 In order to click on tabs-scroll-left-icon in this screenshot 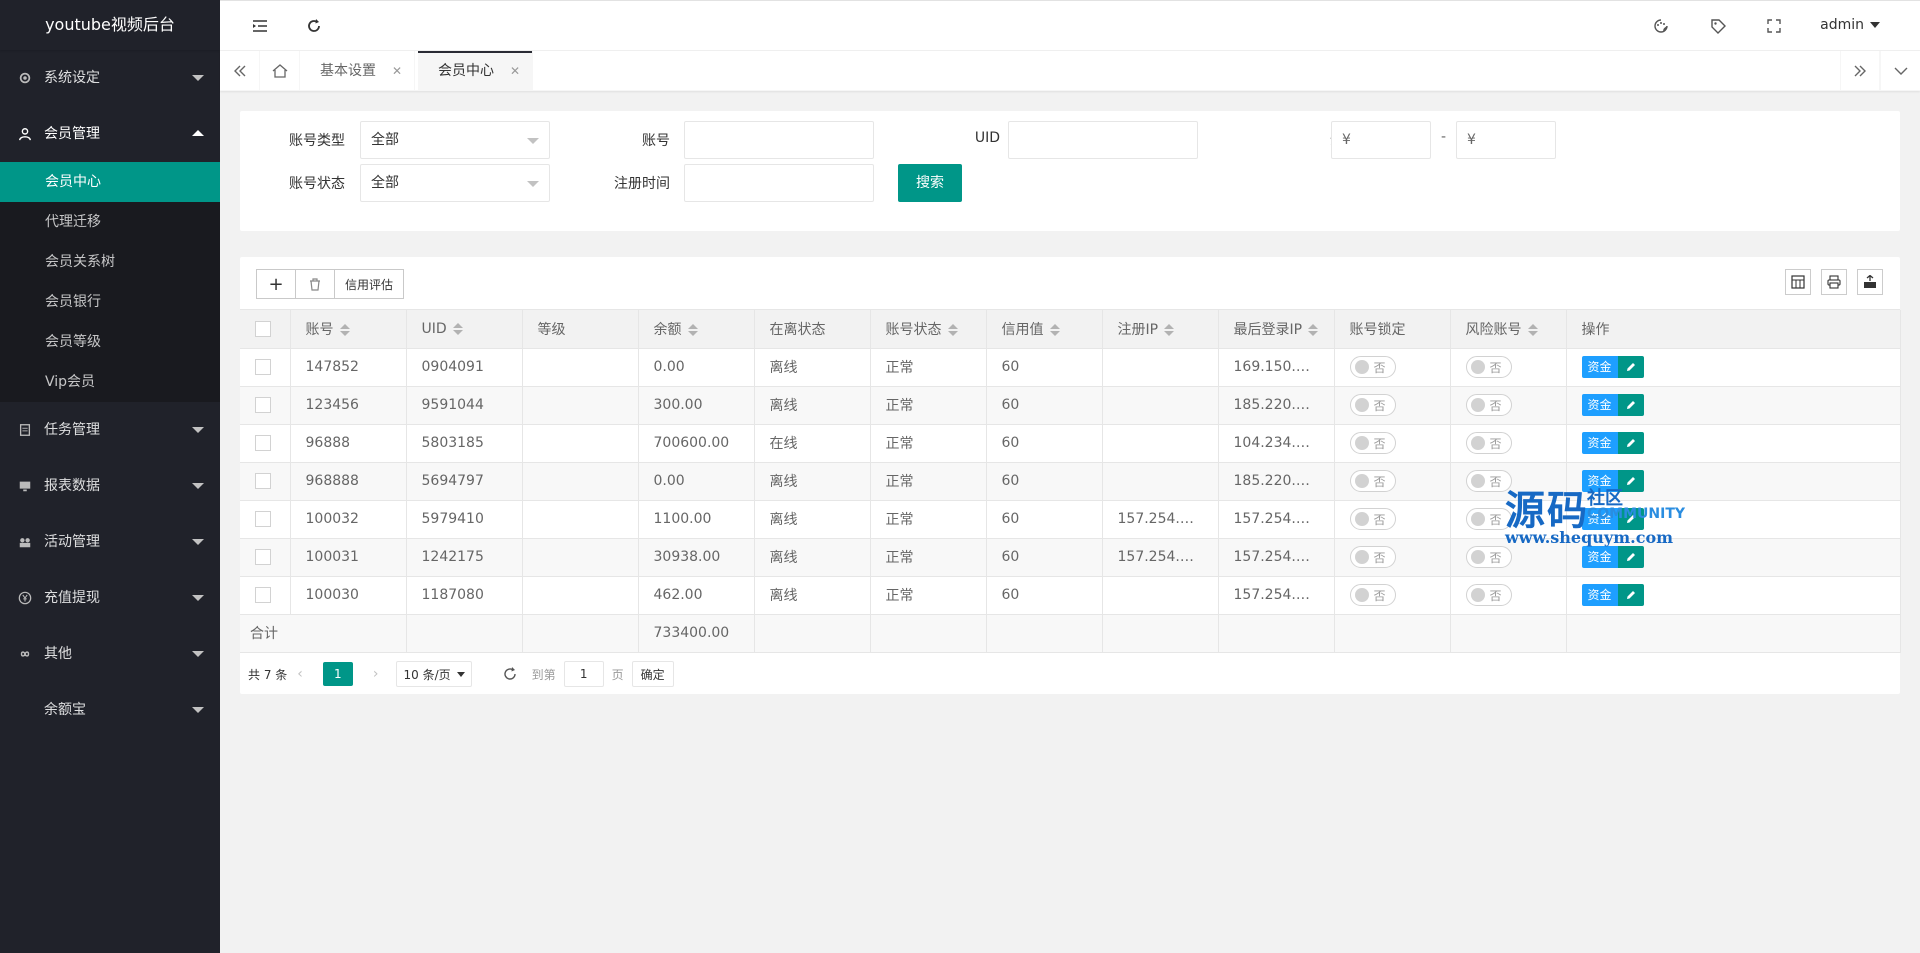, I will do `click(240, 71)`.